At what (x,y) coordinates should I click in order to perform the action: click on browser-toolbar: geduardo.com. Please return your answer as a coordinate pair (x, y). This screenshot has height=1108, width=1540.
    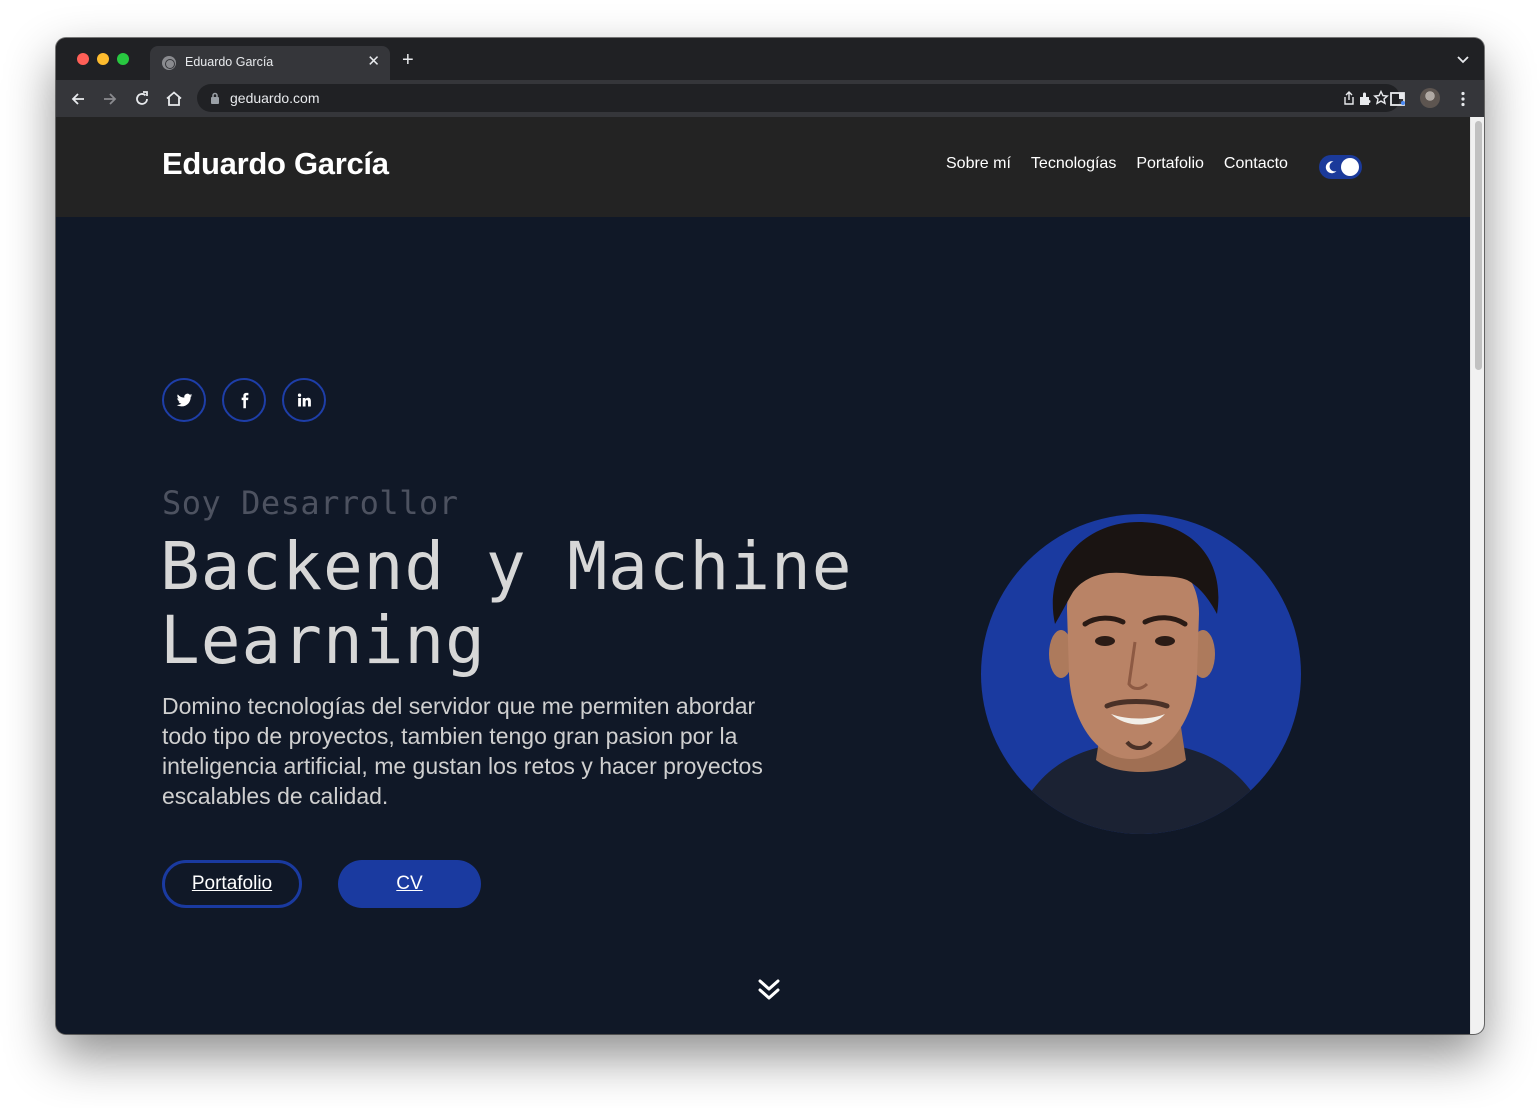
    Looking at the image, I should click on (770, 98).